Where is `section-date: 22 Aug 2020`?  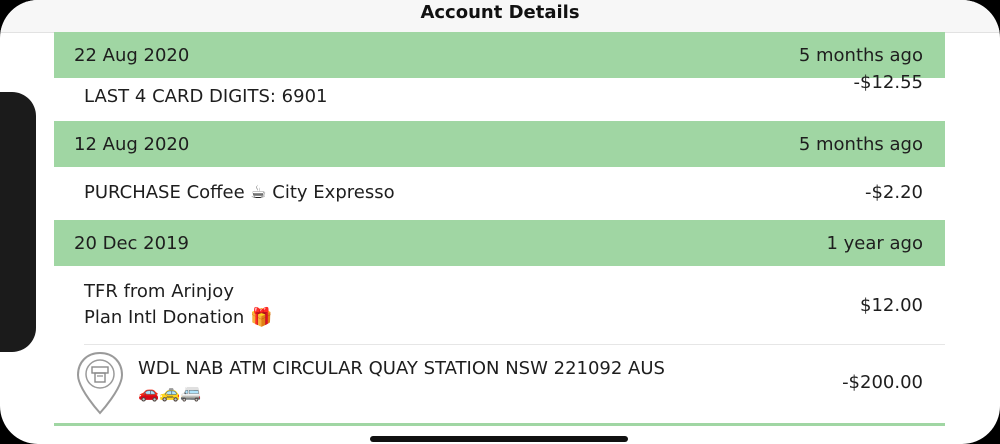
section-date: 22 Aug 2020 is located at coordinates (132, 55).